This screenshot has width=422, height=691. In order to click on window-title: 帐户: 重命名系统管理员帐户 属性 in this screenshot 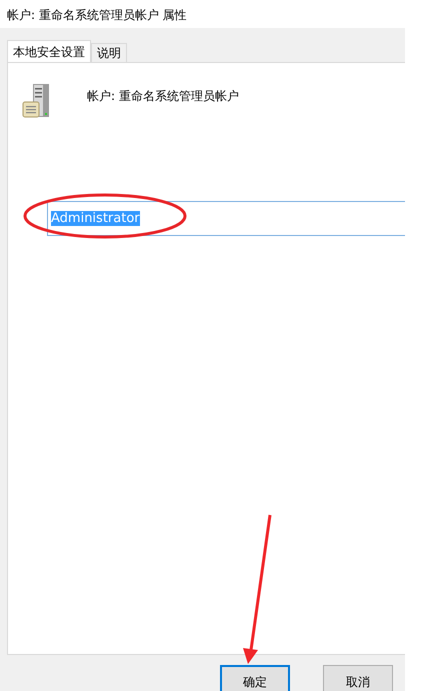, I will do `click(97, 15)`.